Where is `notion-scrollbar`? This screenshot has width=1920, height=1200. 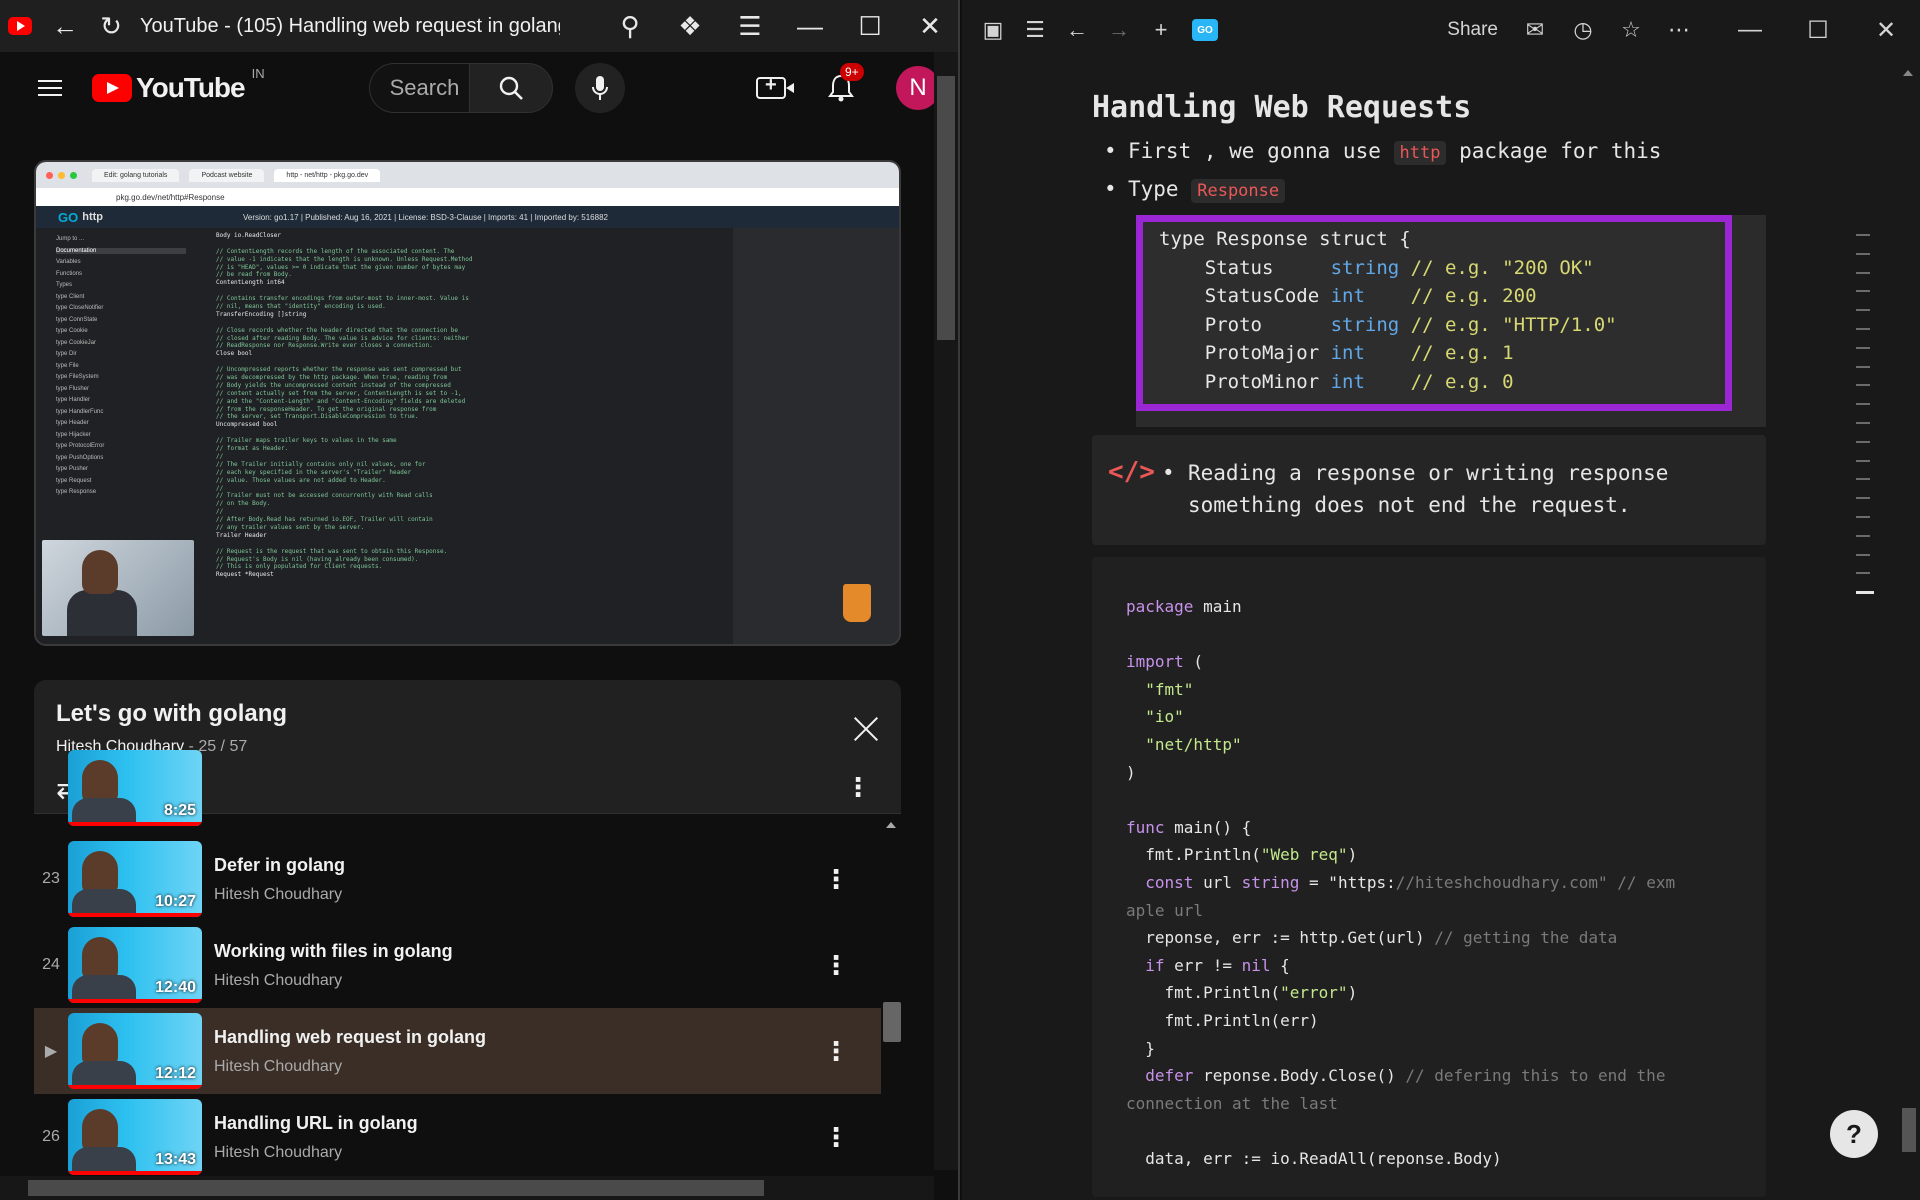 notion-scrollbar is located at coordinates (1908, 630).